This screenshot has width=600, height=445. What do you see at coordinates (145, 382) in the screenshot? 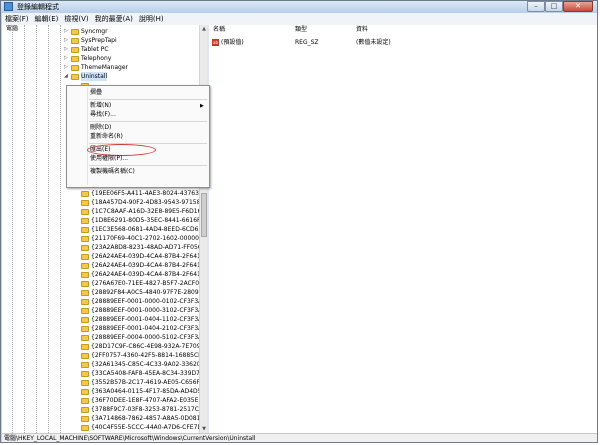
I see `tree-node-label: {3552B57B-2C17-4619-AE05-C656FD` at bounding box center [145, 382].